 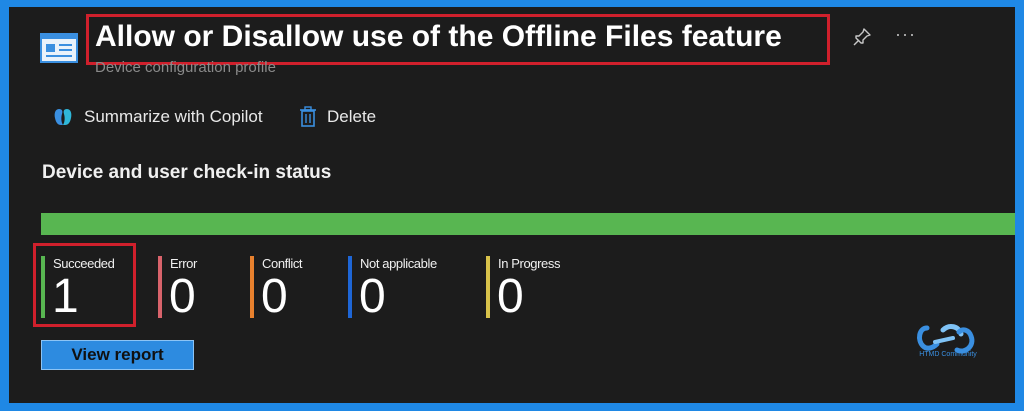 I want to click on not-applicable-accent, so click(x=350, y=287).